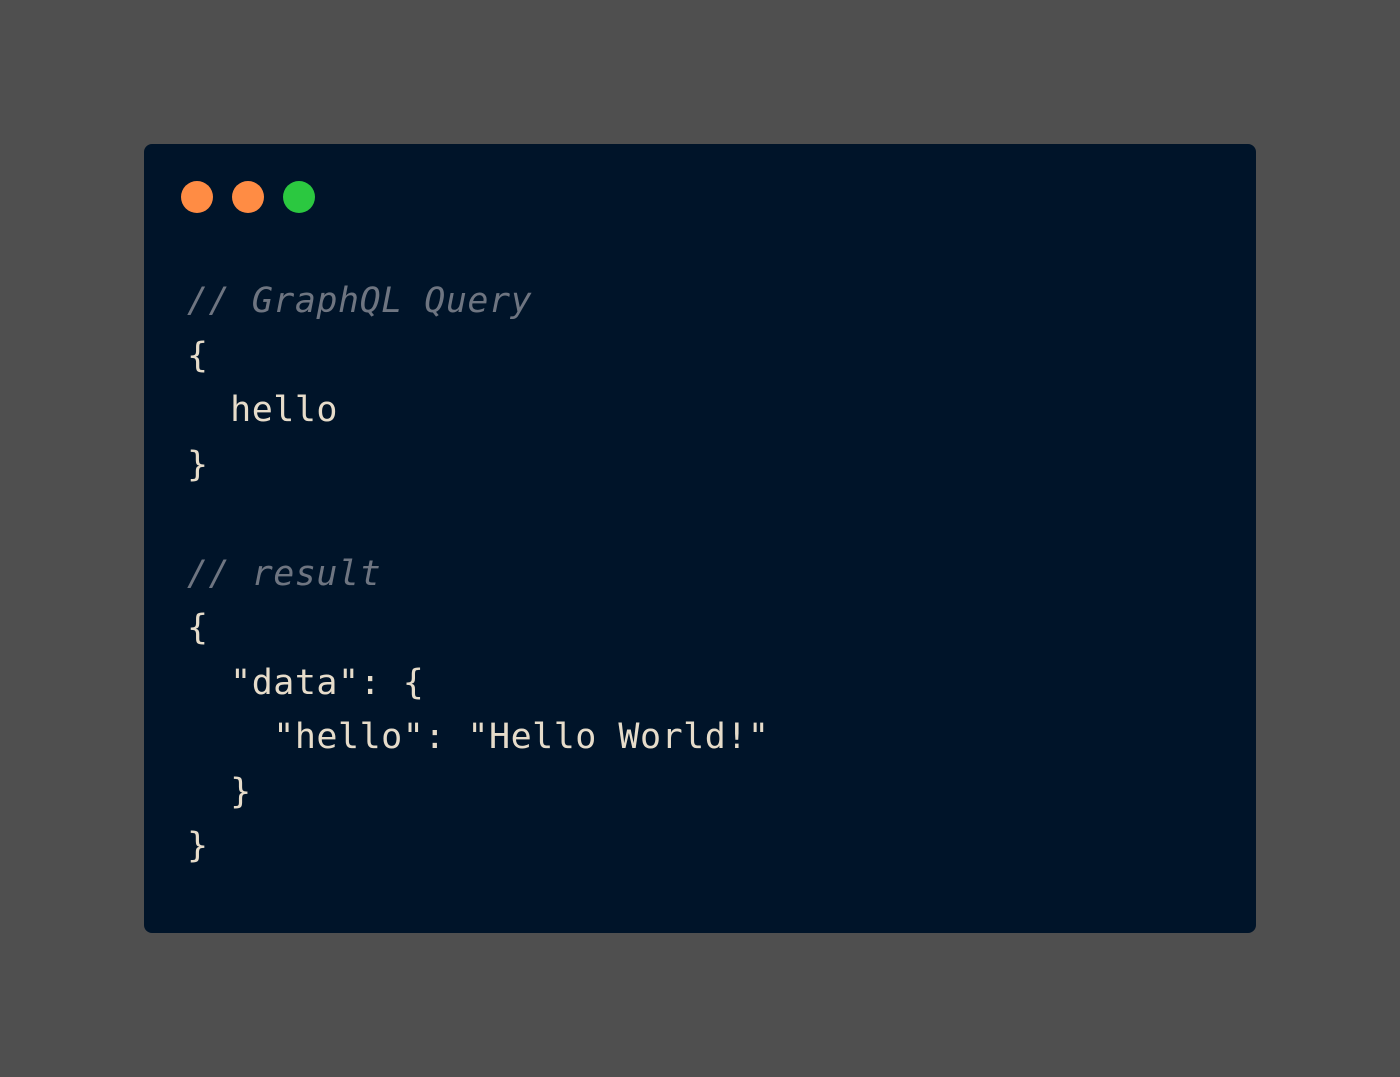  I want to click on maximize-button, so click(299, 197).